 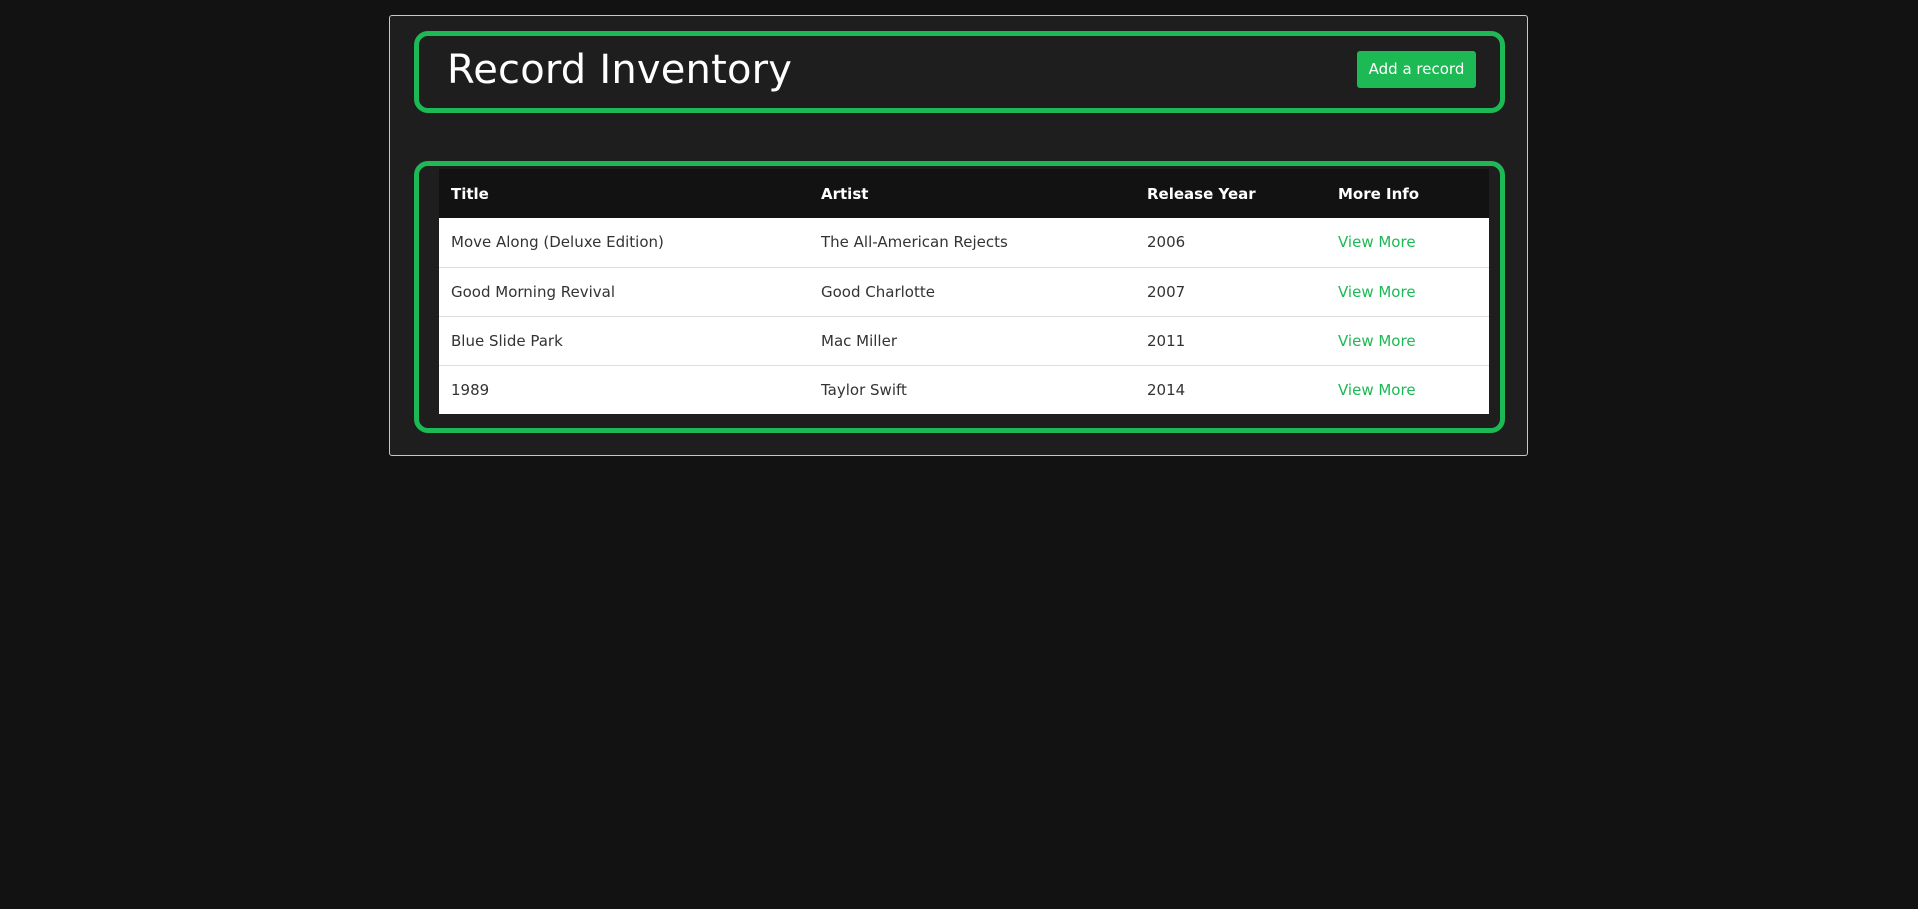 What do you see at coordinates (624, 291) in the screenshot?
I see `record-title: Good Morning Revival` at bounding box center [624, 291].